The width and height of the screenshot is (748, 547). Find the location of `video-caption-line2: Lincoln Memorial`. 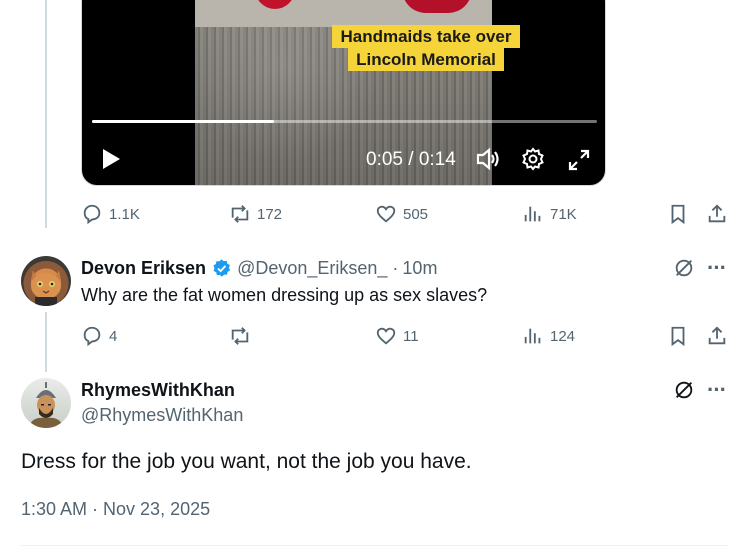

video-caption-line2: Lincoln Memorial is located at coordinates (426, 59).